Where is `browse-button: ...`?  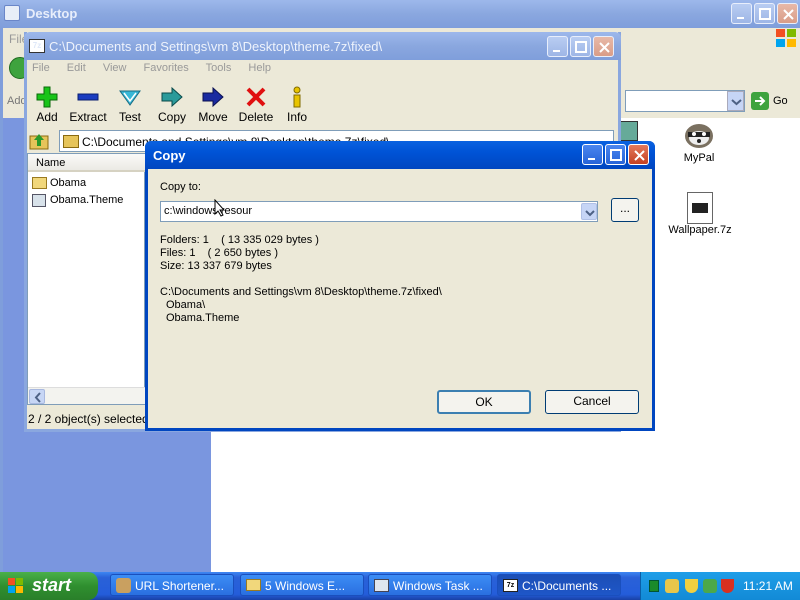
browse-button: ... is located at coordinates (625, 210).